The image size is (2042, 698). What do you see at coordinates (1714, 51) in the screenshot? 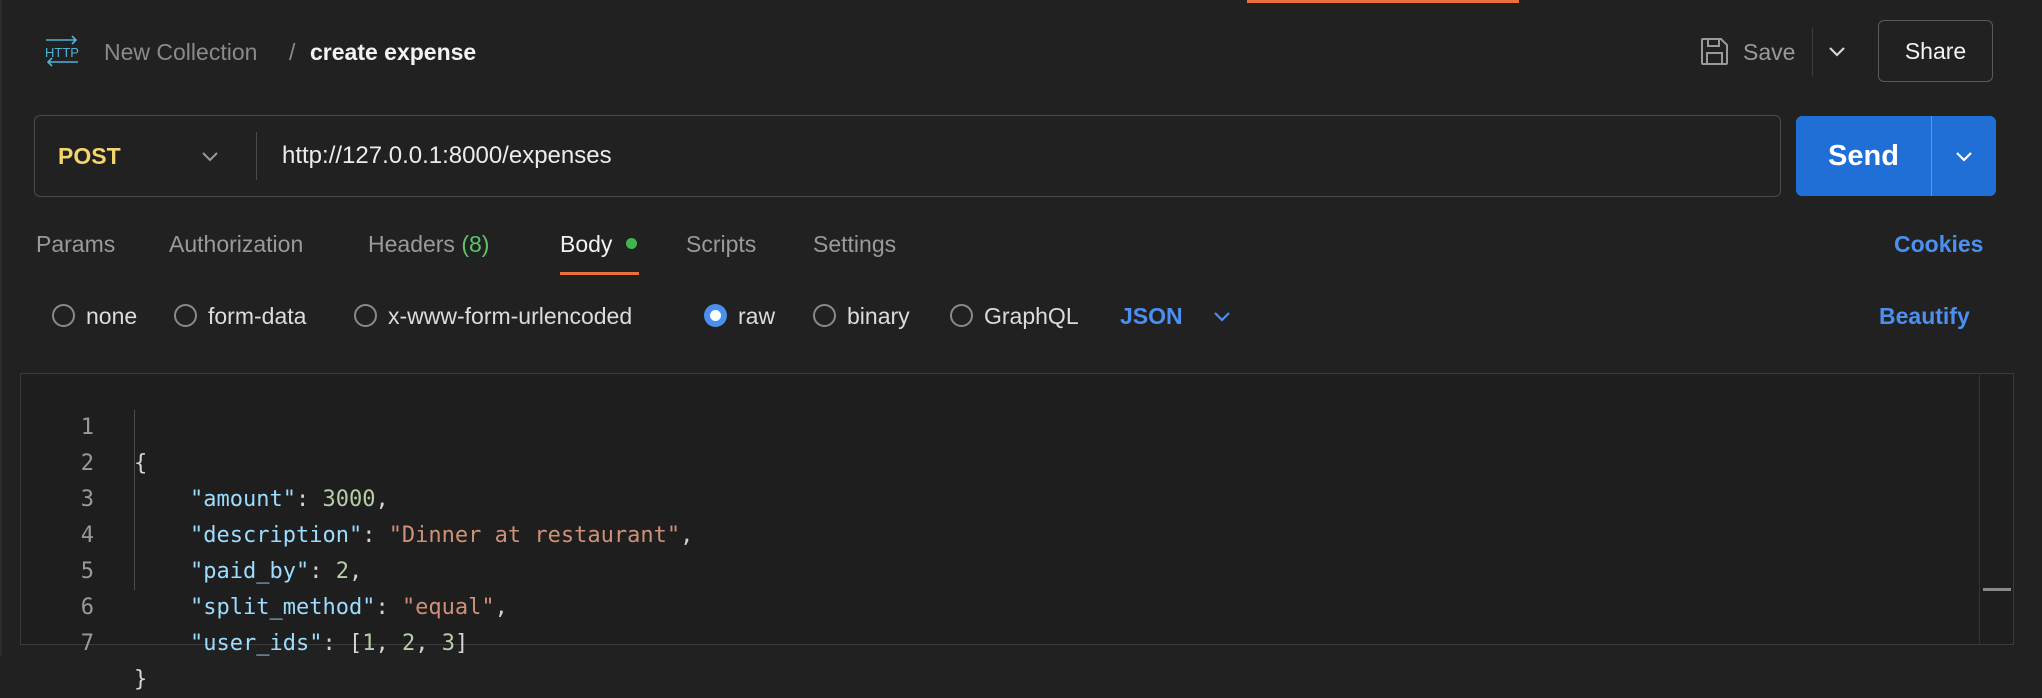
I see `floppy-disk-icon` at bounding box center [1714, 51].